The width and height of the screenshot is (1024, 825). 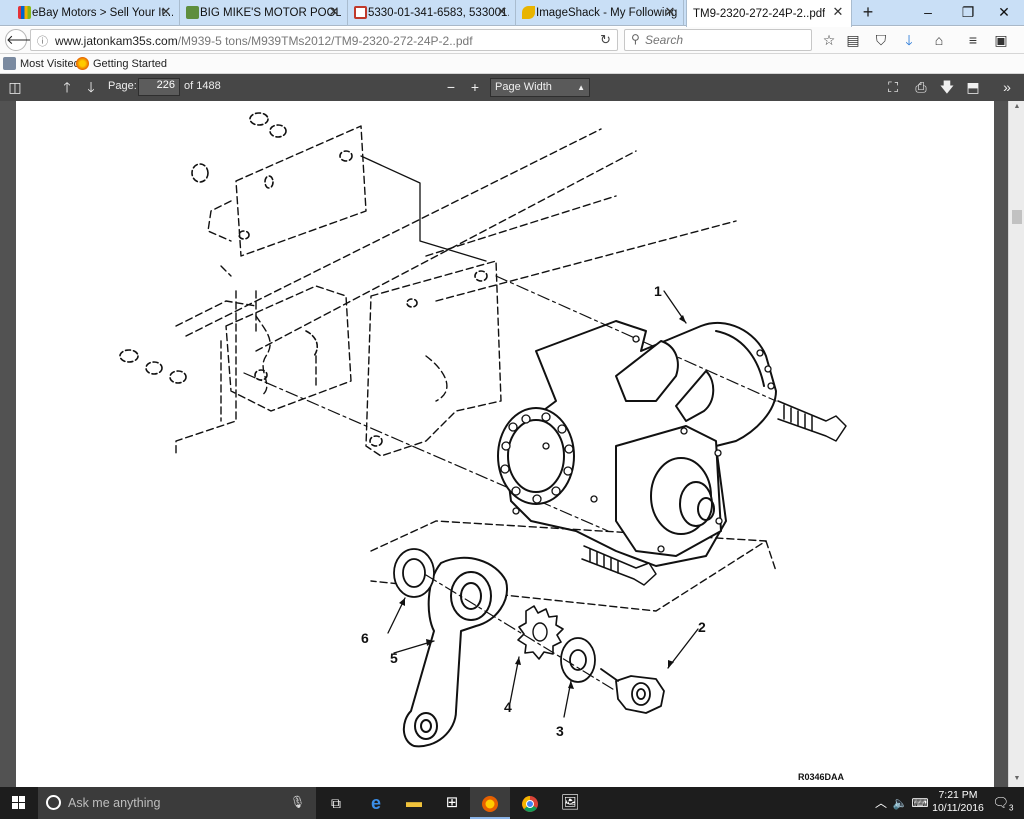 What do you see at coordinates (97, 13) in the screenshot?
I see `tab-ebay: eBay Motors > Sell Your It... ✕` at bounding box center [97, 13].